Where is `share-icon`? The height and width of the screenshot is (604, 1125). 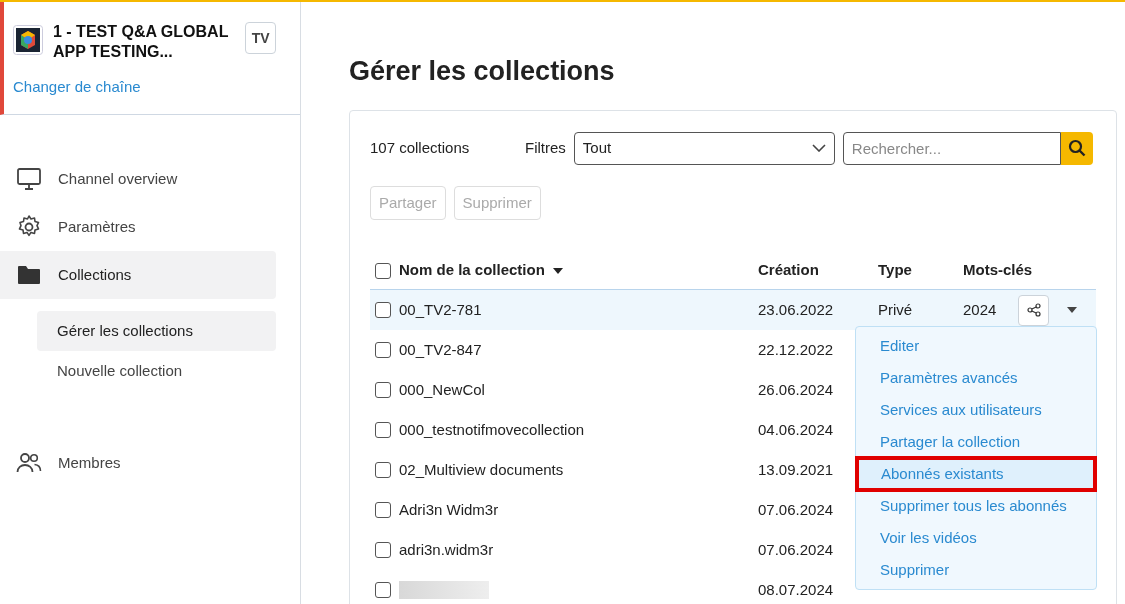
share-icon is located at coordinates (1033, 310).